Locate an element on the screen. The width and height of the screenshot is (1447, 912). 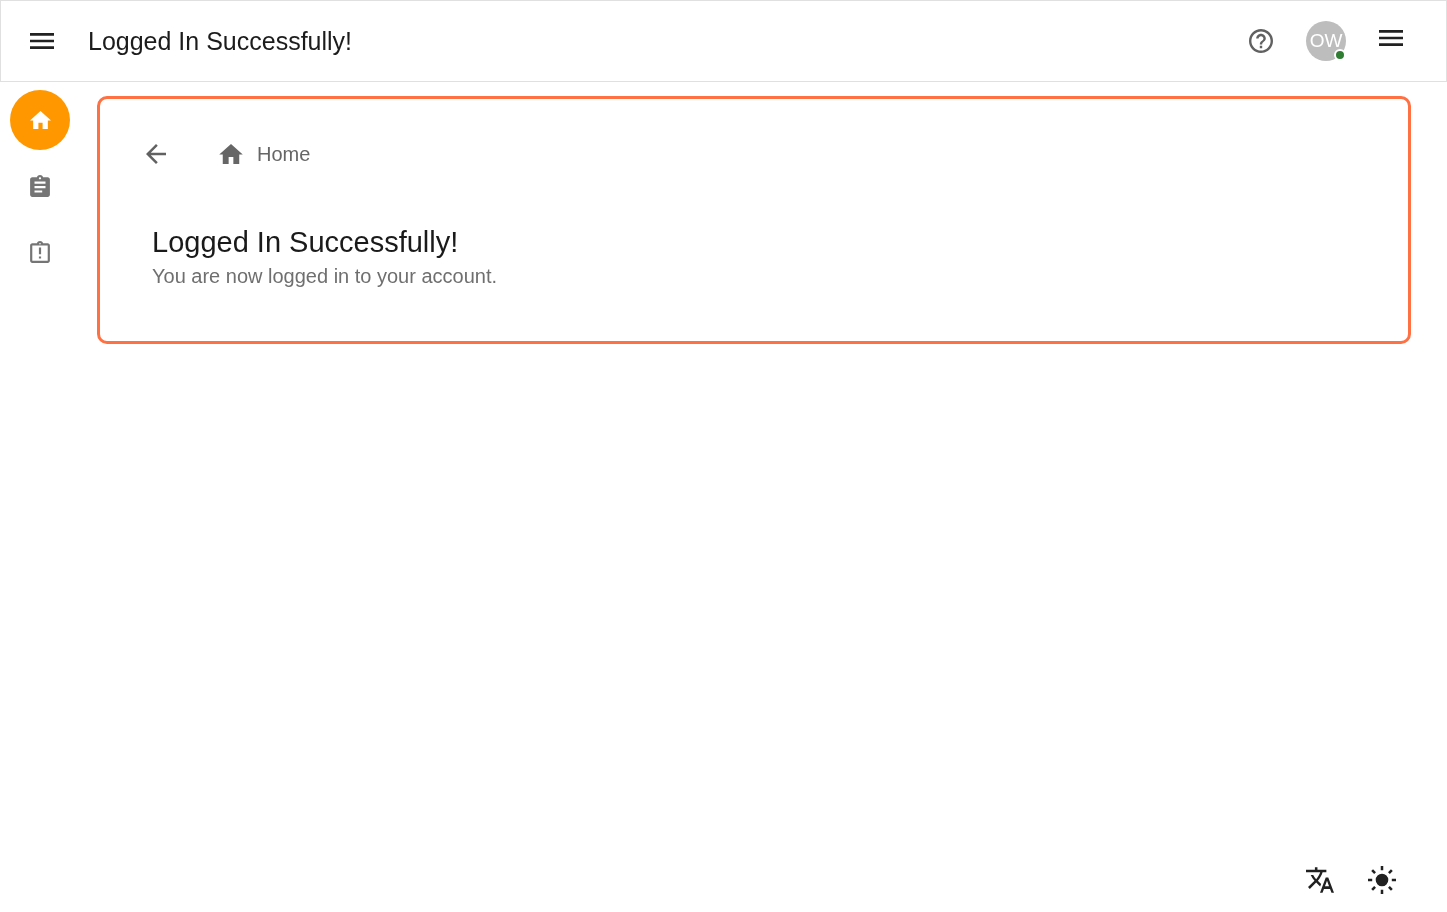
clipboard-alert-icon is located at coordinates (40, 252).